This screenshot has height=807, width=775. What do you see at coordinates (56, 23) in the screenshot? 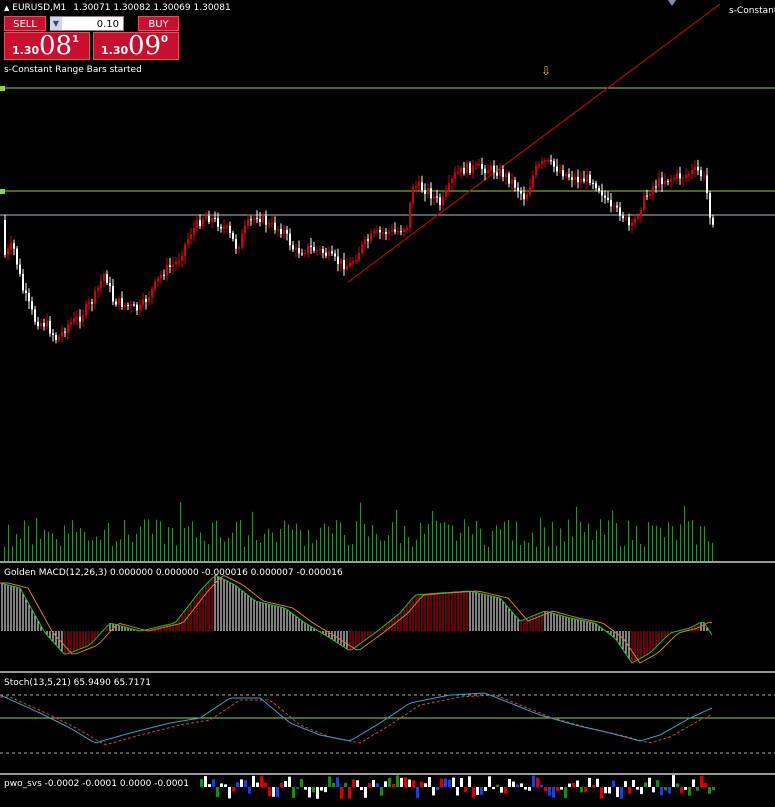
I see `spinner-down-icon: ▼` at bounding box center [56, 23].